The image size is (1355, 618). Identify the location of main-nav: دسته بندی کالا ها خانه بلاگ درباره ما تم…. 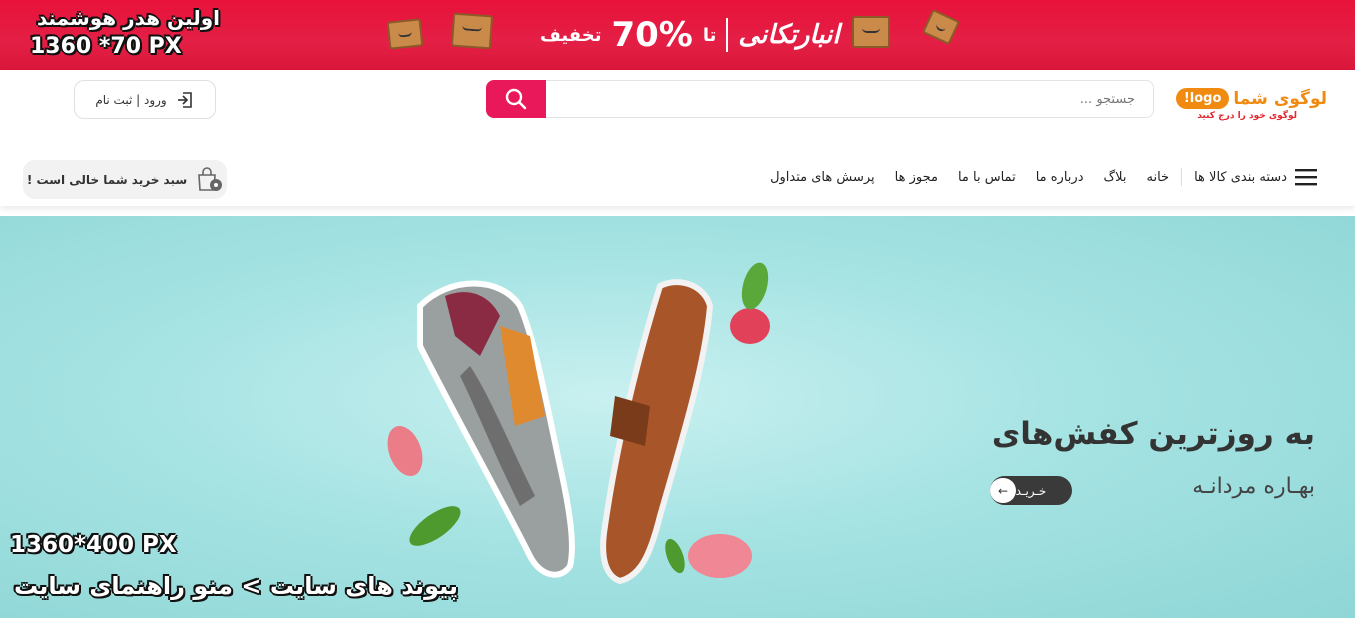
(1033, 177).